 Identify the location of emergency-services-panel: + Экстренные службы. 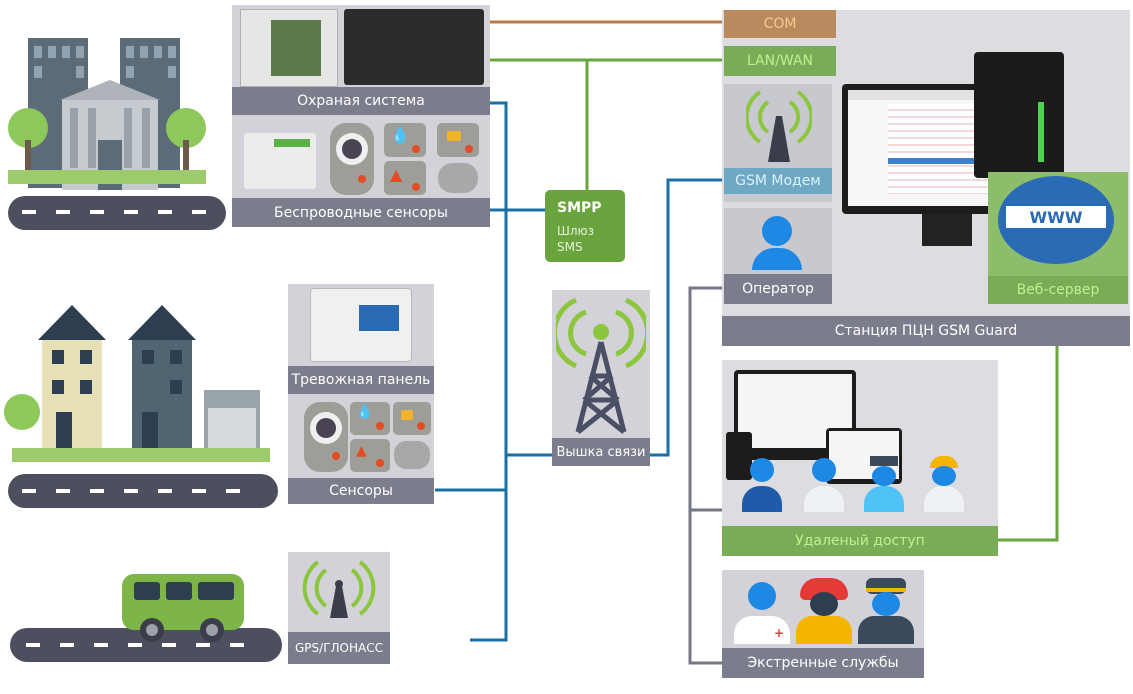
(823, 624).